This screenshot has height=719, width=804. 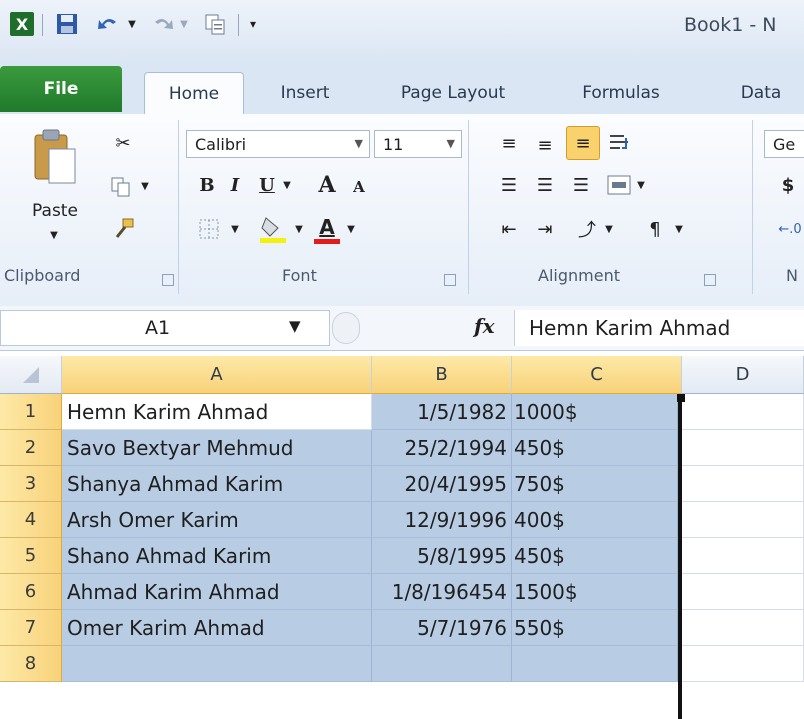 I want to click on insert-function-button: fx, so click(x=484, y=326).